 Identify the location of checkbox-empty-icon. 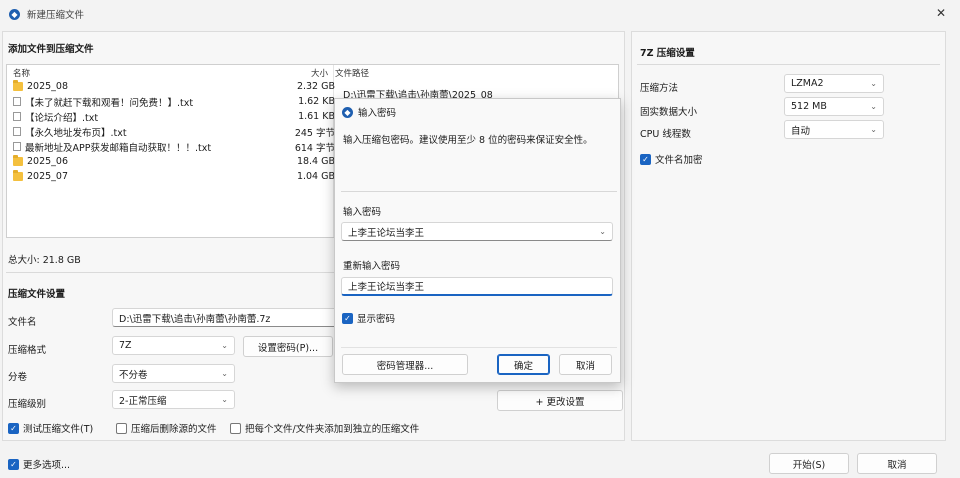
(121, 428).